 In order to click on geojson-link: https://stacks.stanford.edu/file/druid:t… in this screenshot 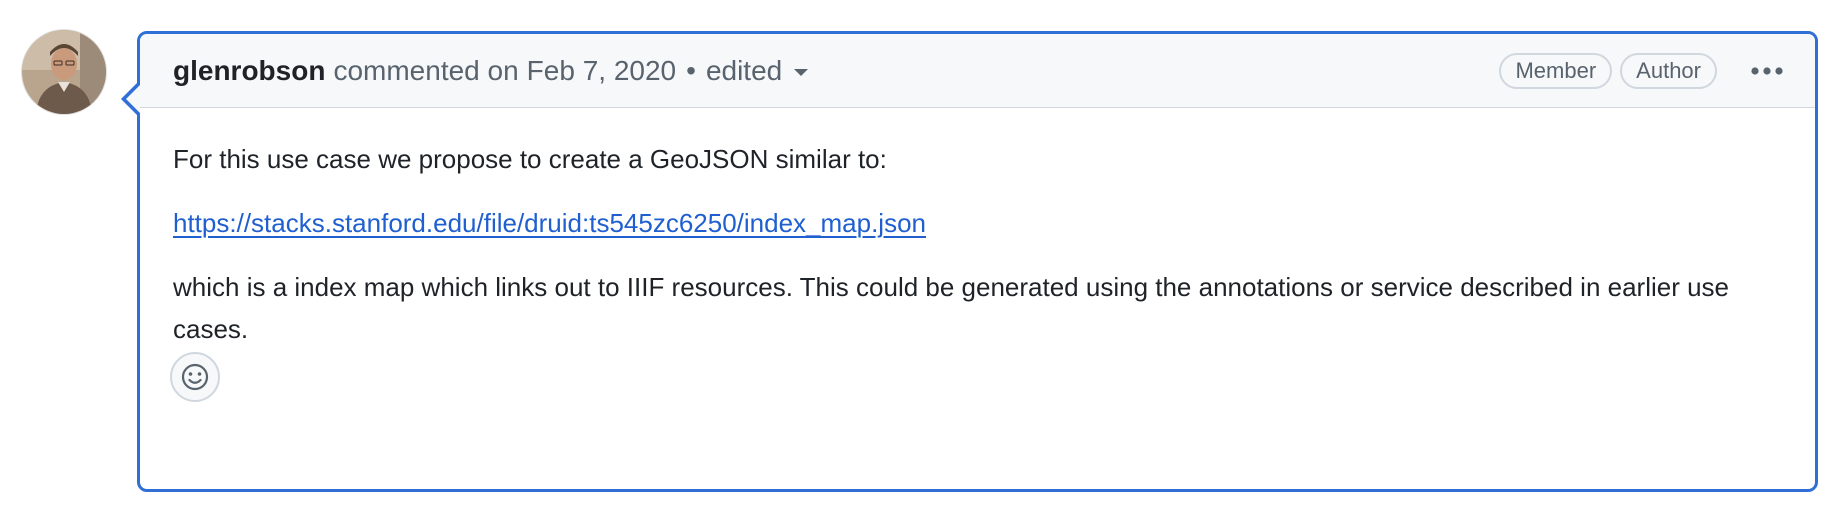, I will do `click(549, 223)`.